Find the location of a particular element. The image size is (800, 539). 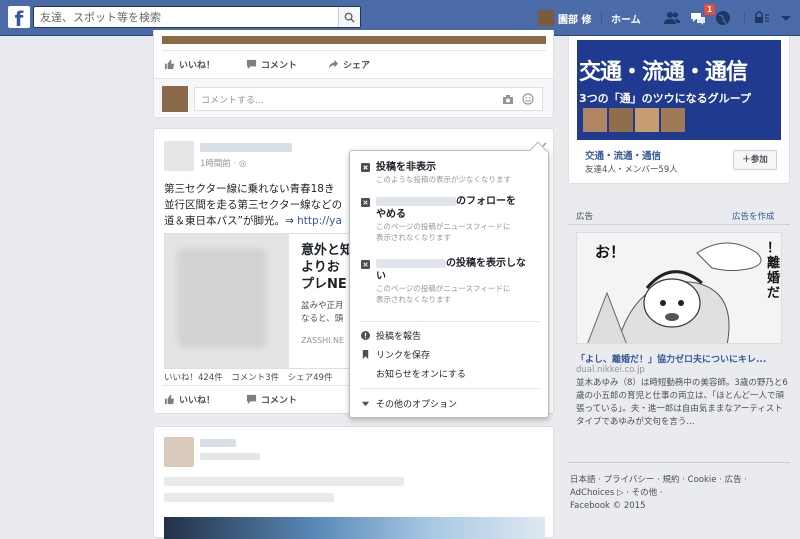

join-group-button: ＋参加 is located at coordinates (755, 160).